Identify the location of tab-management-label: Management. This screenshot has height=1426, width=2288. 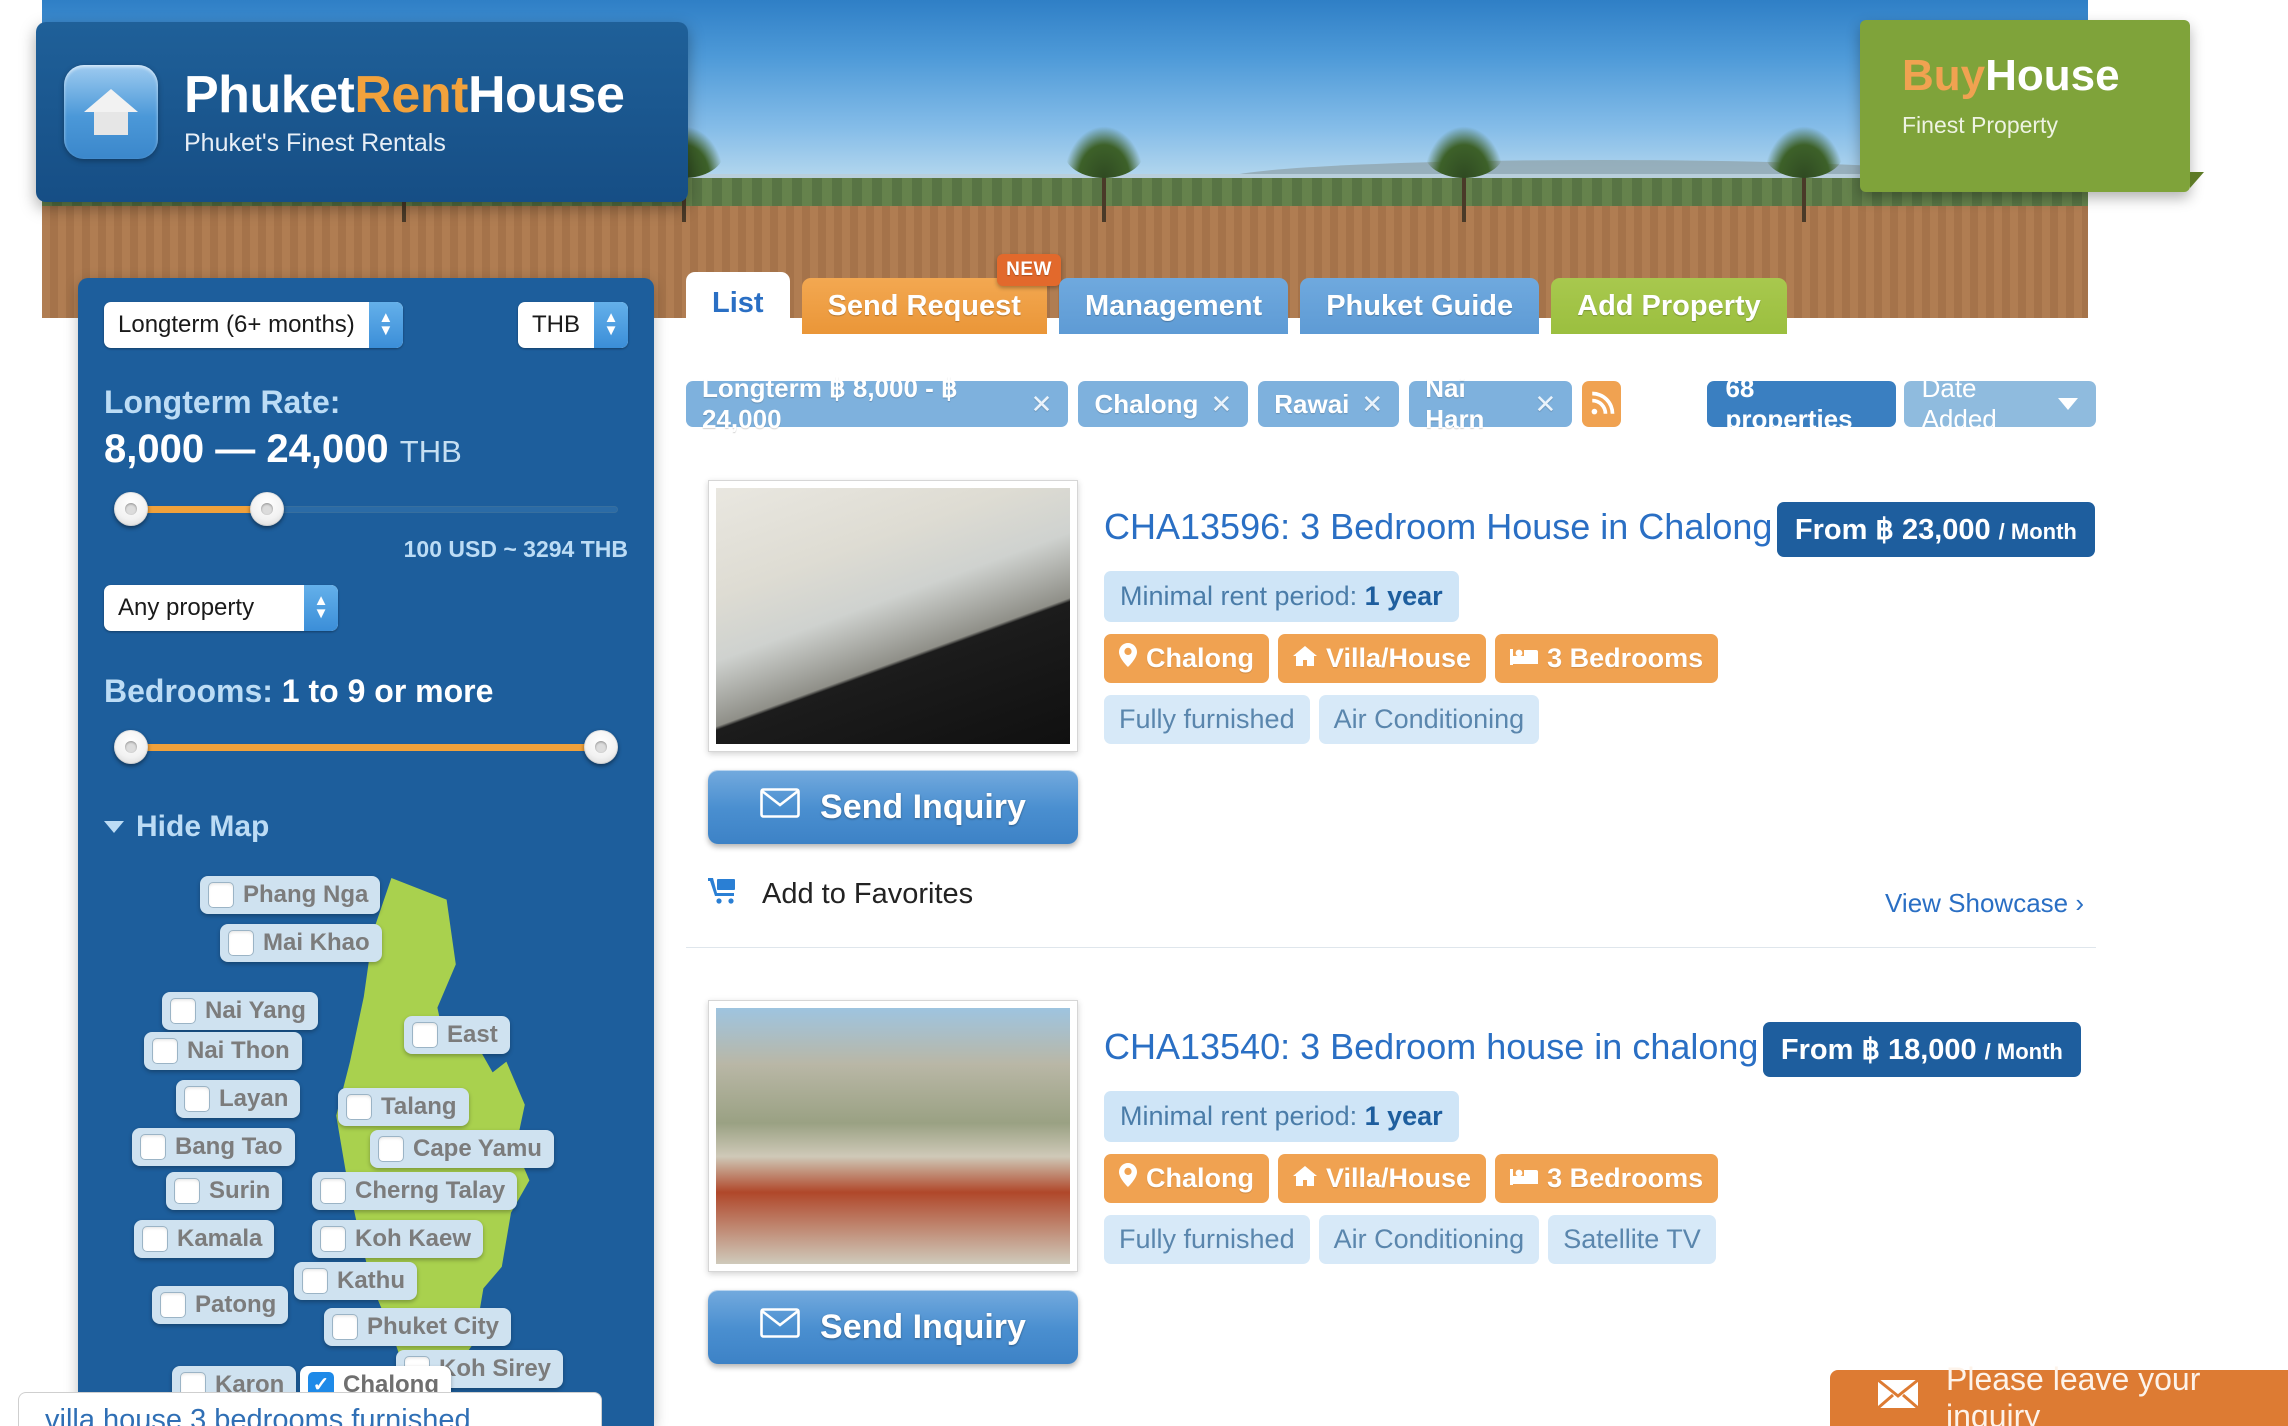
(1173, 305).